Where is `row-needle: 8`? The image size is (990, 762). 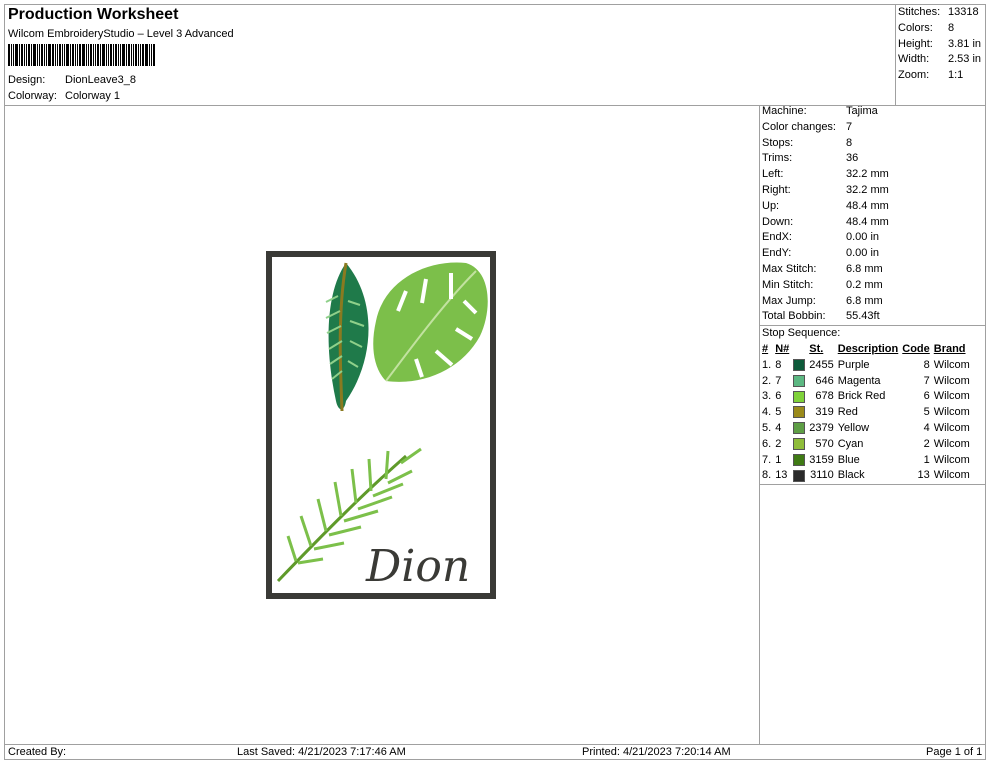
row-needle: 8 is located at coordinates (778, 364).